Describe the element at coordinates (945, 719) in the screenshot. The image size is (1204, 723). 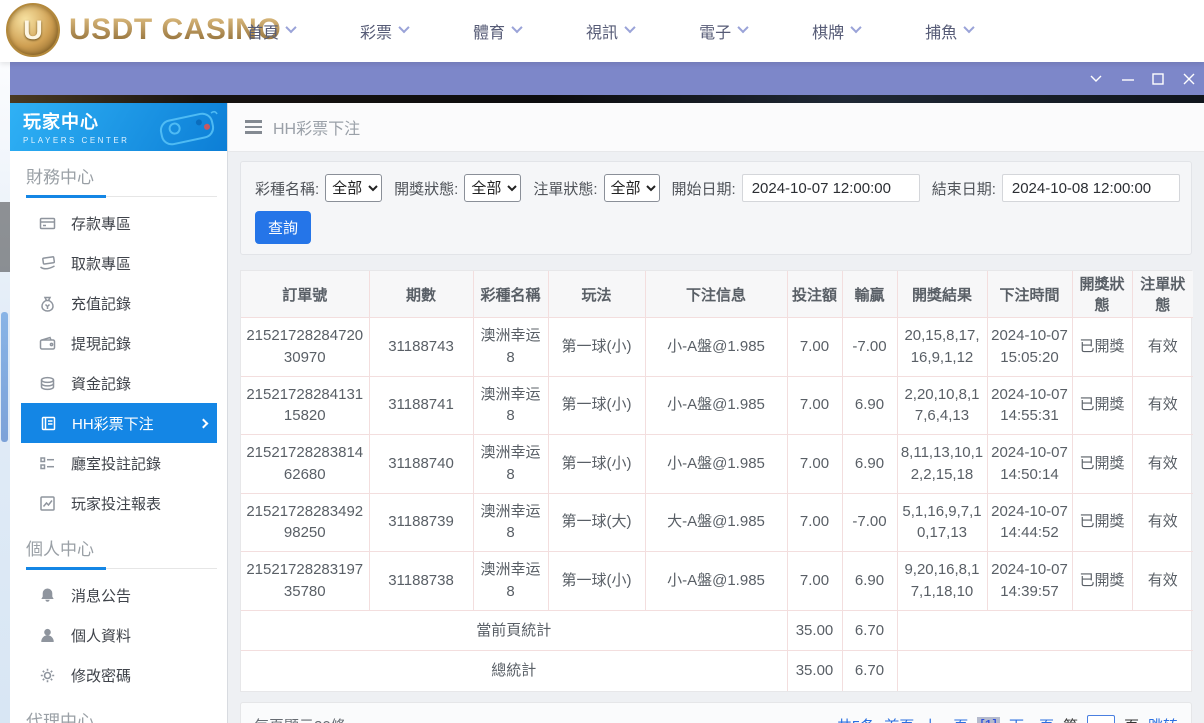
I see `prev-page-link: 上一页` at that location.